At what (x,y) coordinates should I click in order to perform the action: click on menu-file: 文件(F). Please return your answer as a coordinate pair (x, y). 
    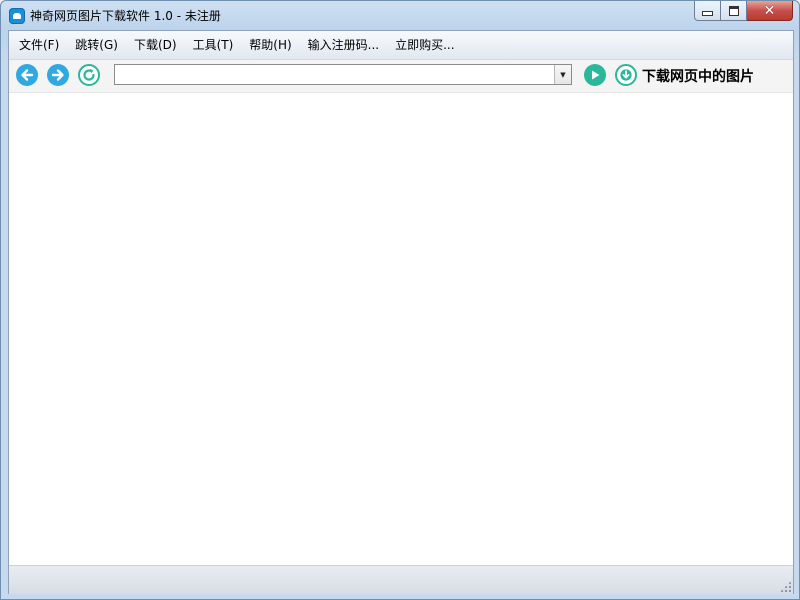
    Looking at the image, I should click on (38, 45).